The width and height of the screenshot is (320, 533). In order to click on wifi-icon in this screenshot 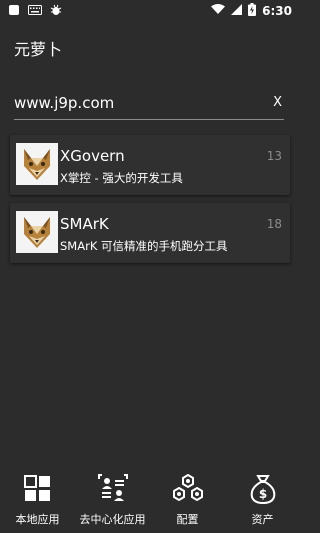, I will do `click(218, 11)`.